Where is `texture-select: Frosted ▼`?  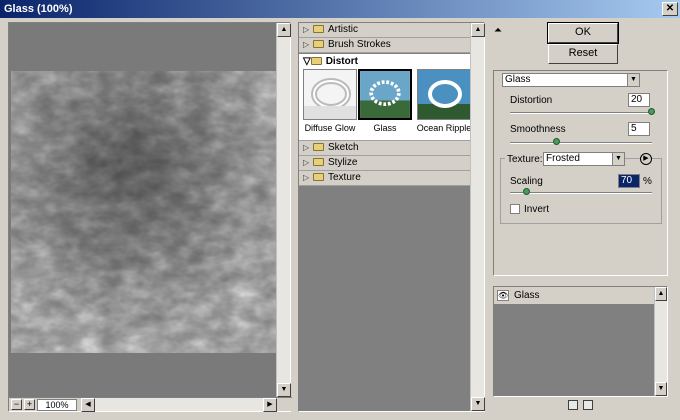 texture-select: Frosted ▼ is located at coordinates (584, 159).